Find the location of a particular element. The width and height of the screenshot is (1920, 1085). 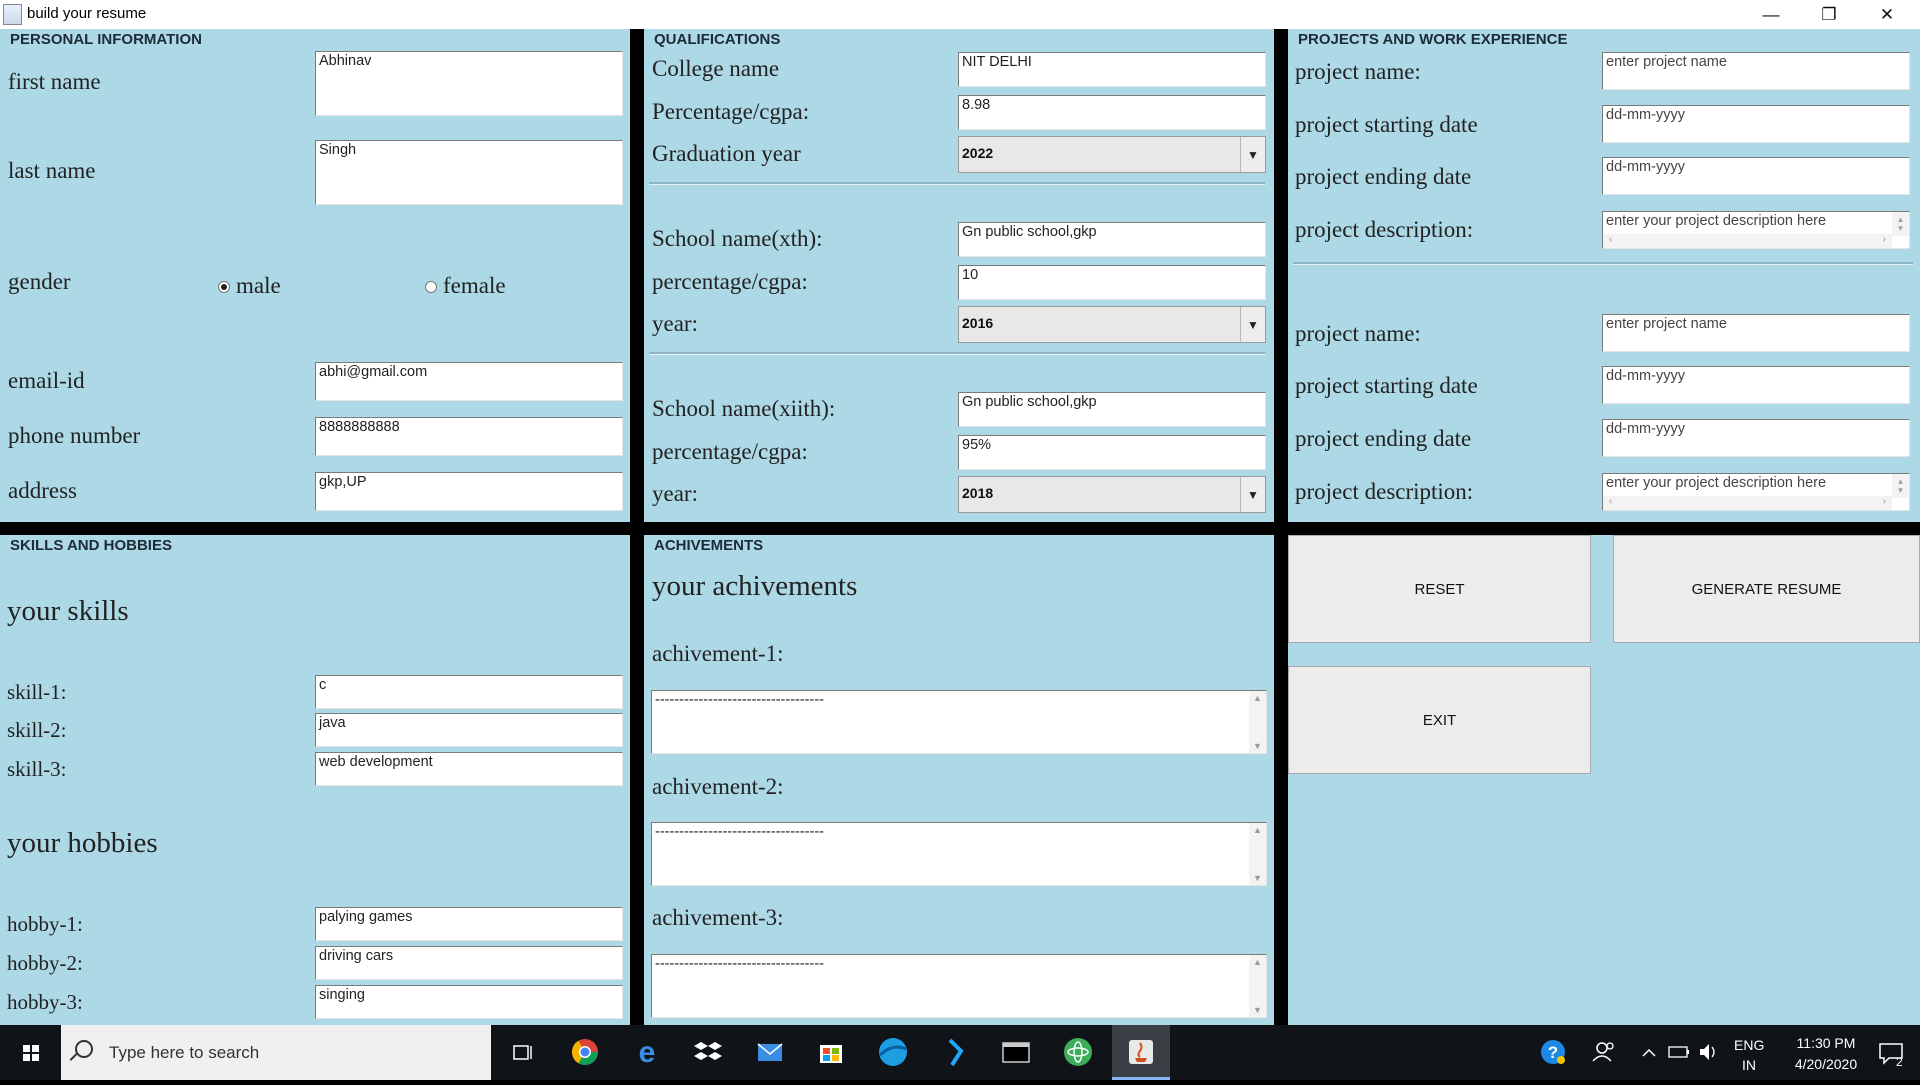

chevron-up-icon is located at coordinates (1649, 1052).